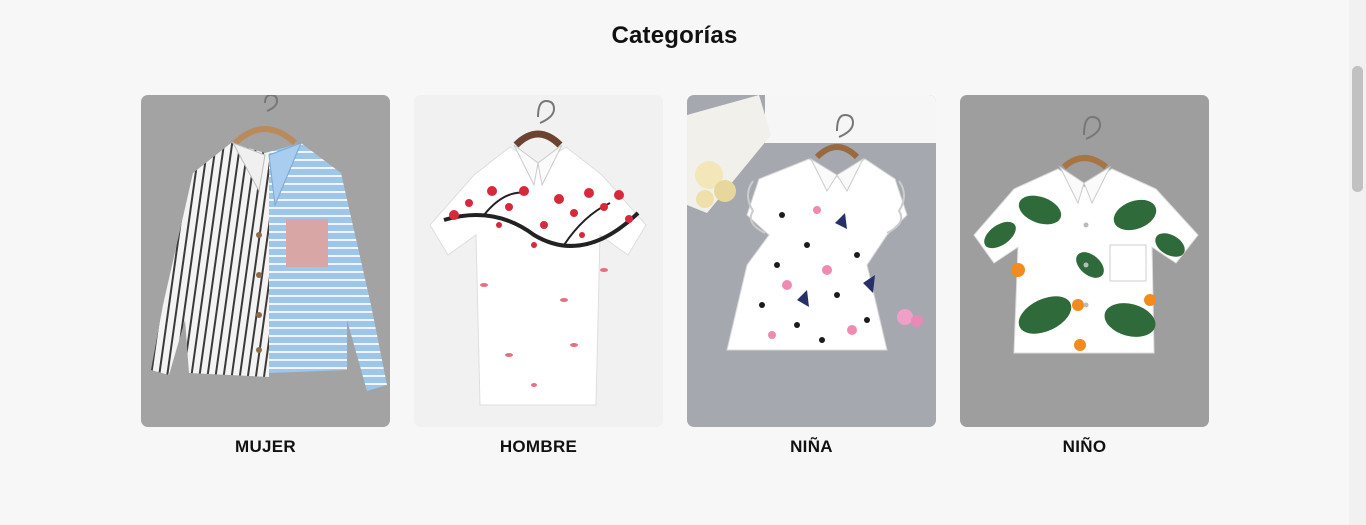 The width and height of the screenshot is (1366, 525). Describe the element at coordinates (538, 261) in the screenshot. I see `category-image-hombre` at that location.